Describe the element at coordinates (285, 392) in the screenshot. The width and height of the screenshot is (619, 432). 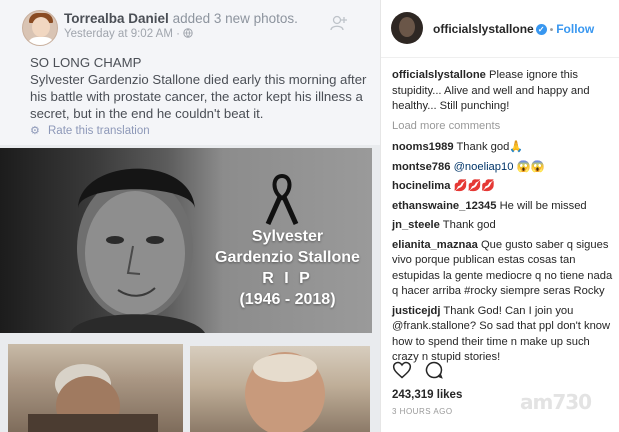
I see `photo-2-image` at that location.